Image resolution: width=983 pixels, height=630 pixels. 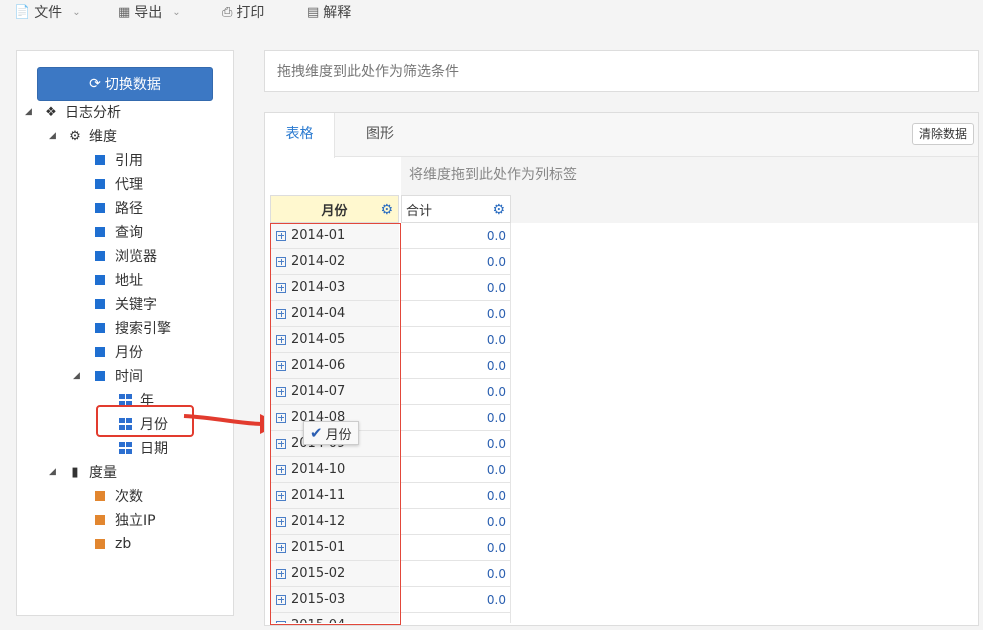 I want to click on month-label: 2014-01, so click(x=318, y=235).